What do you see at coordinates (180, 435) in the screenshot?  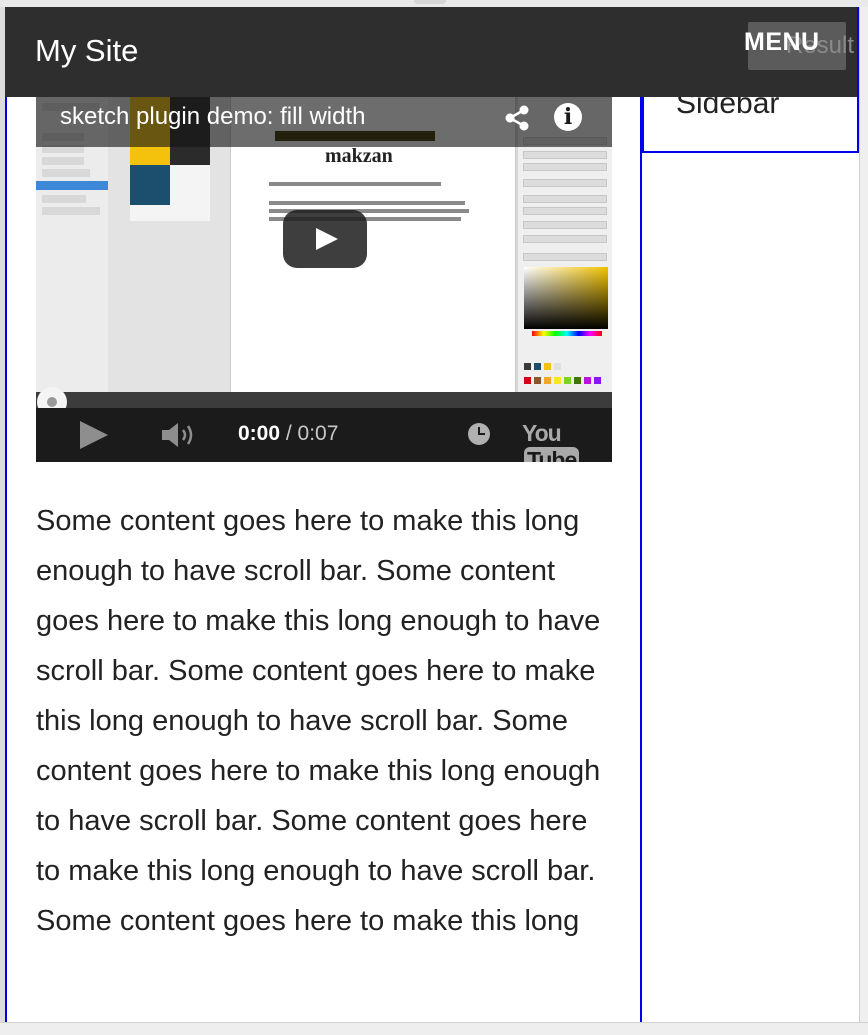 I see `volume-icon` at bounding box center [180, 435].